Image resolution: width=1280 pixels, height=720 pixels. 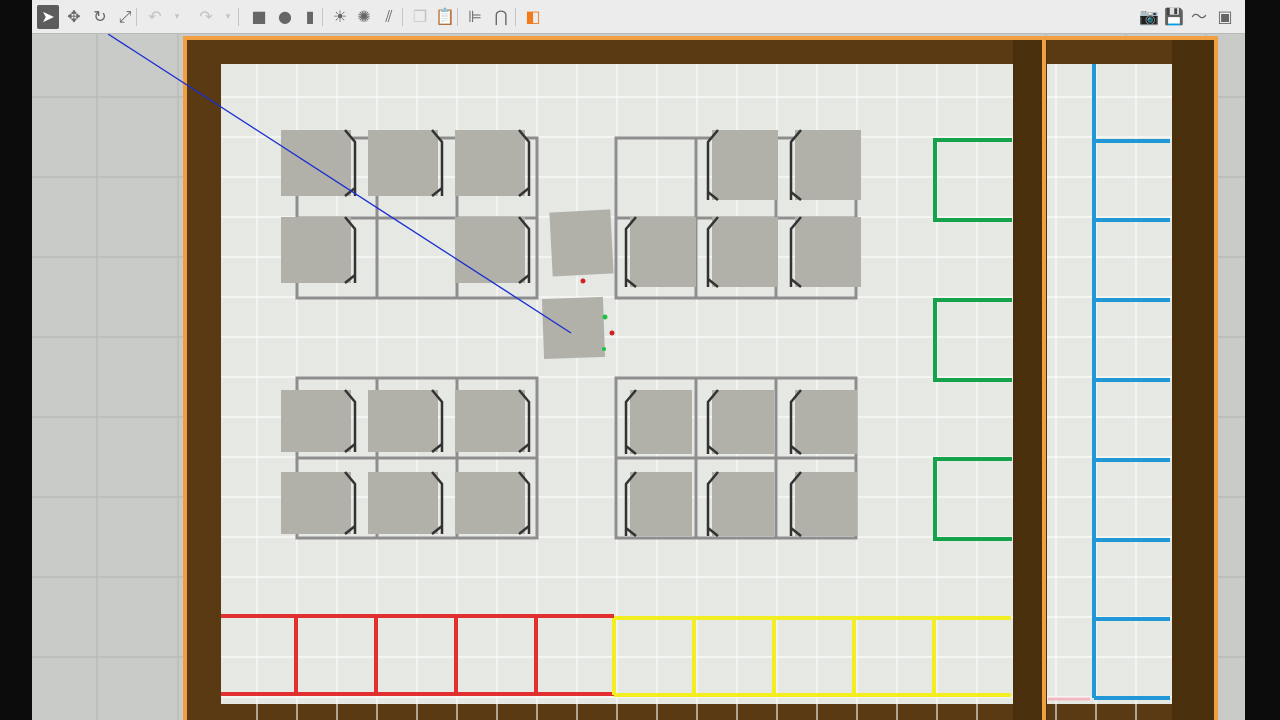 I want to click on record-video-icon: ▣, so click(x=1225, y=17).